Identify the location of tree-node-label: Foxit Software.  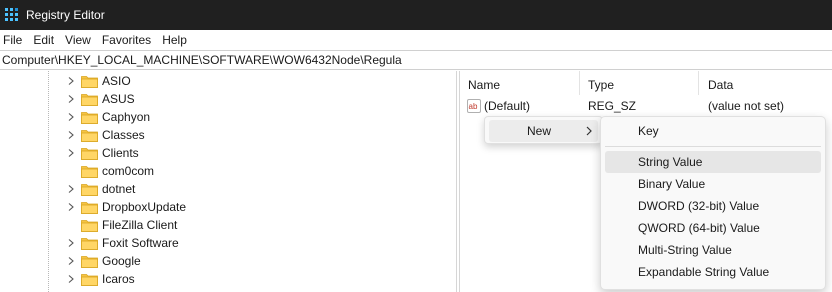
(140, 243).